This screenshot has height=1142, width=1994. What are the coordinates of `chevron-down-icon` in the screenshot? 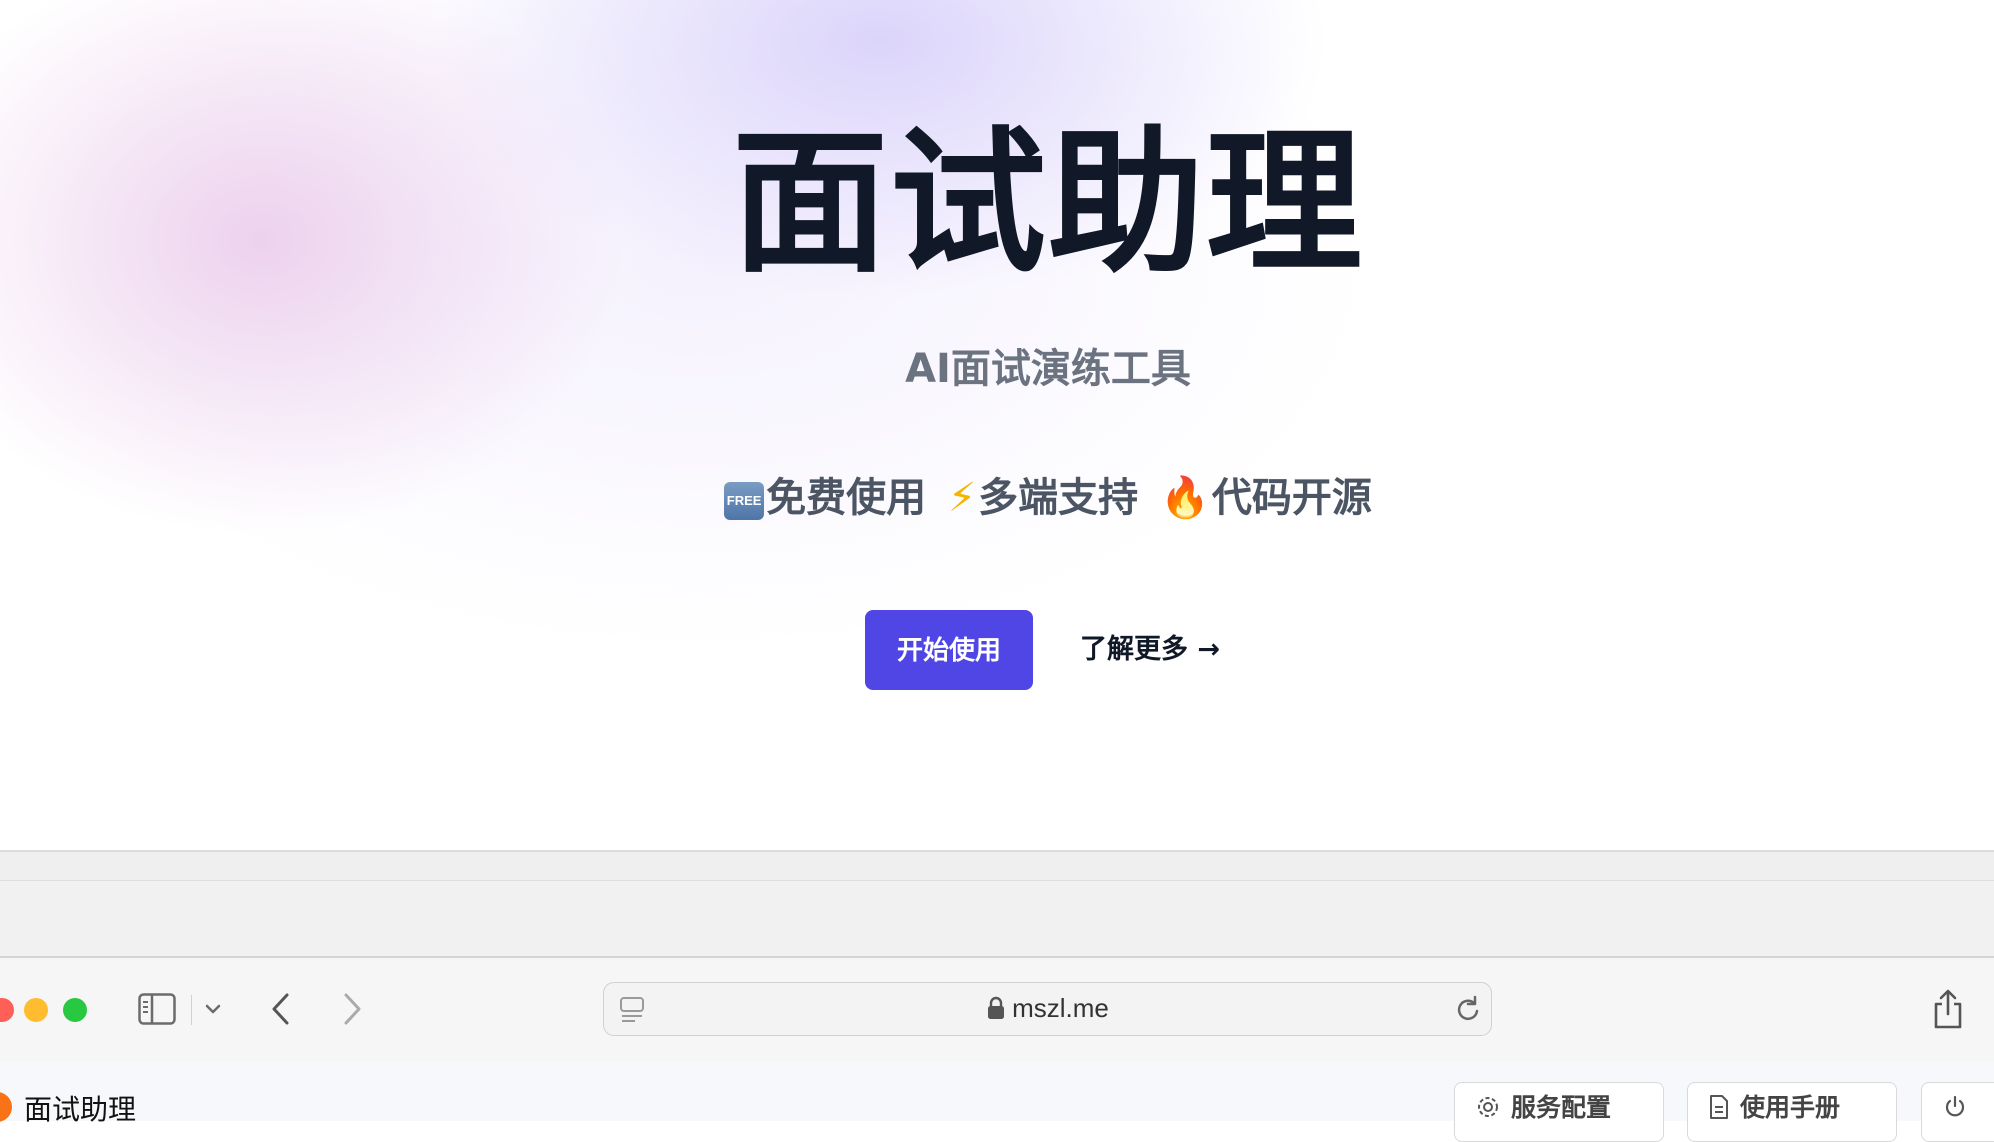 It's located at (213, 1009).